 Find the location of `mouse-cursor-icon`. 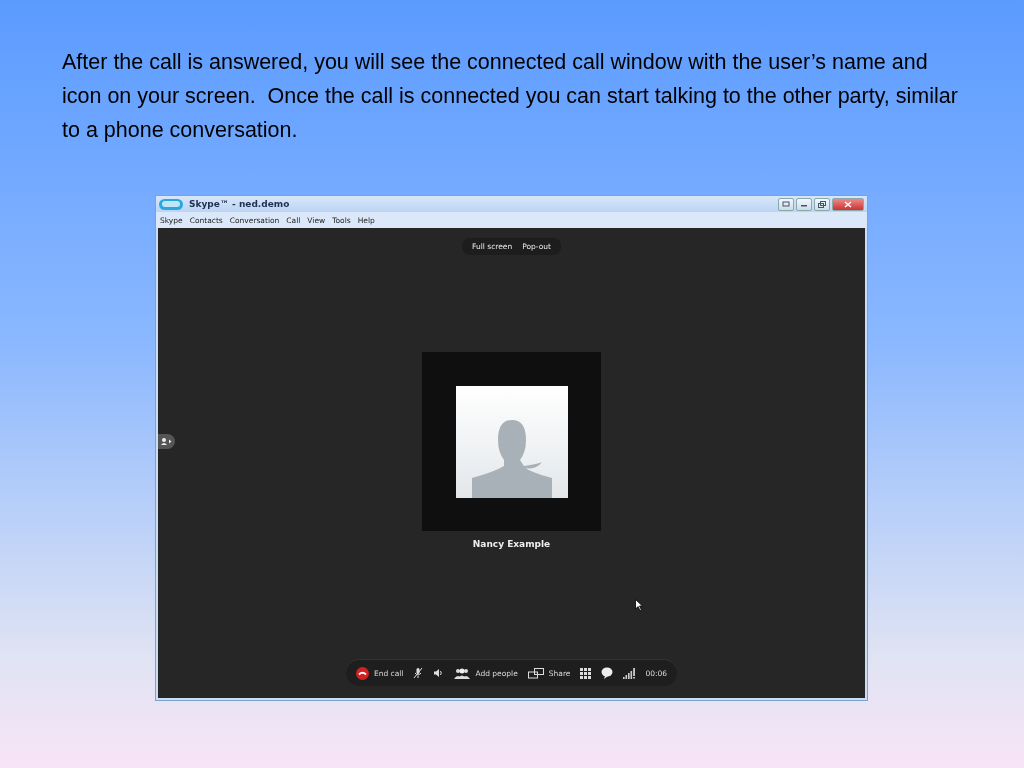

mouse-cursor-icon is located at coordinates (639, 605).